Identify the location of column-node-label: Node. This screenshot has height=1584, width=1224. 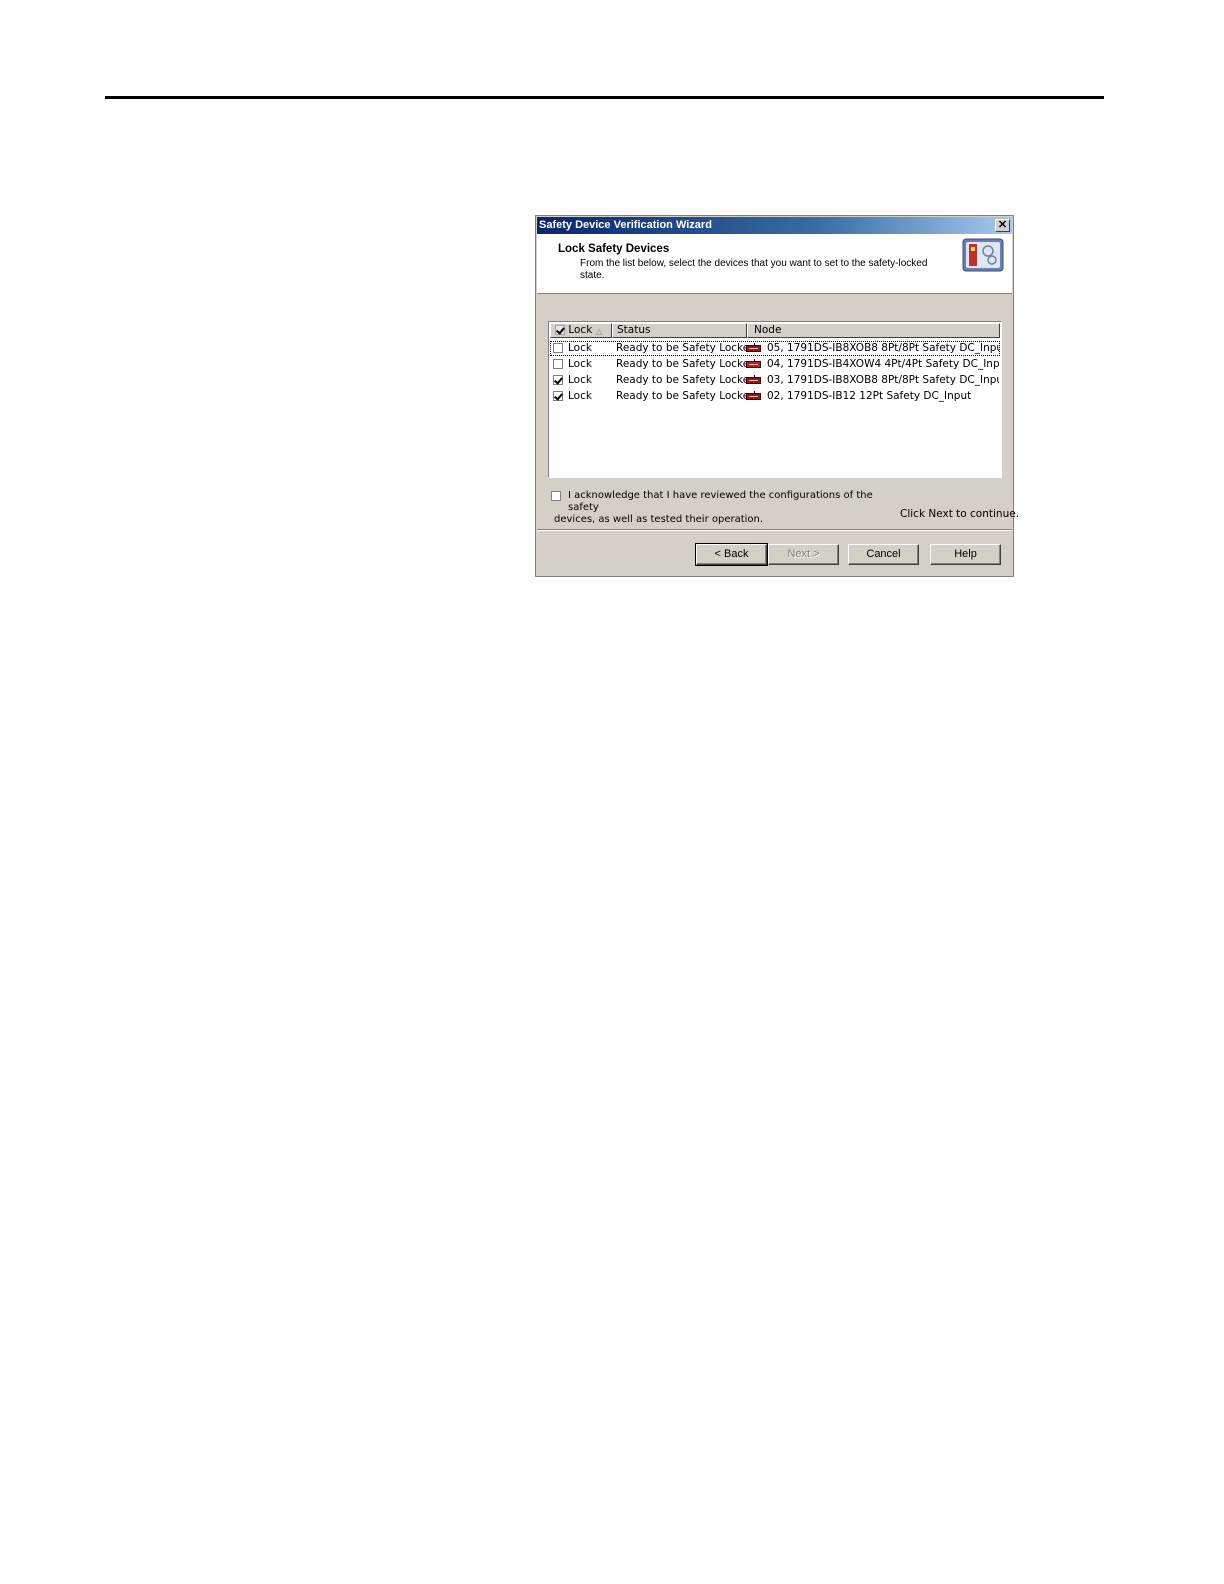
(768, 330).